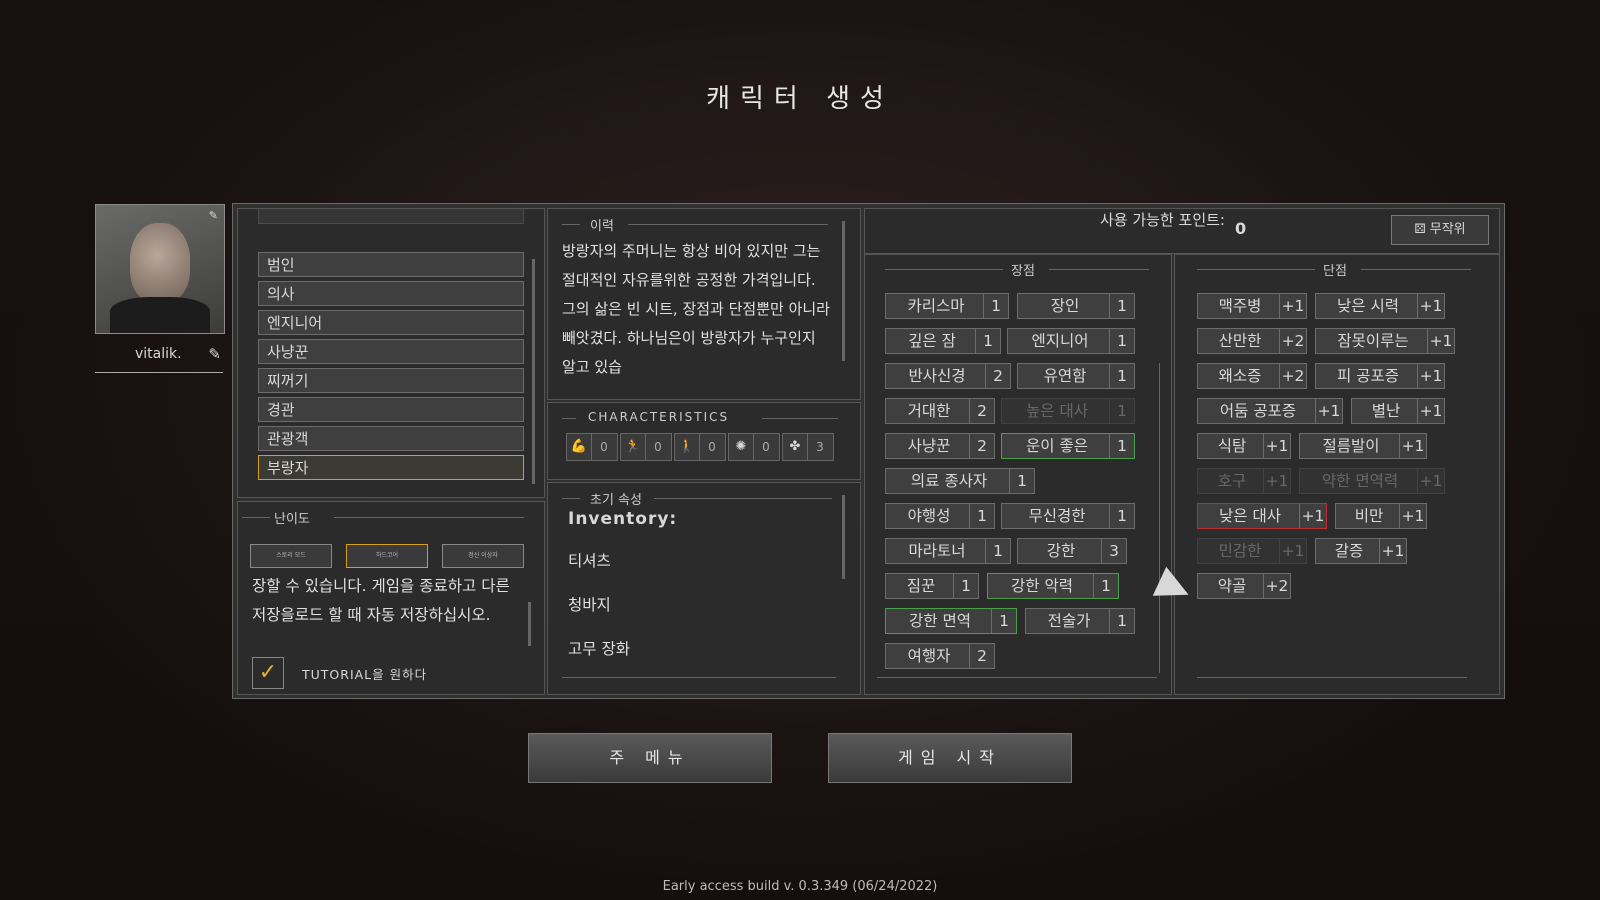  What do you see at coordinates (391, 380) in the screenshot?
I see `profession-item: 찌꺼기` at bounding box center [391, 380].